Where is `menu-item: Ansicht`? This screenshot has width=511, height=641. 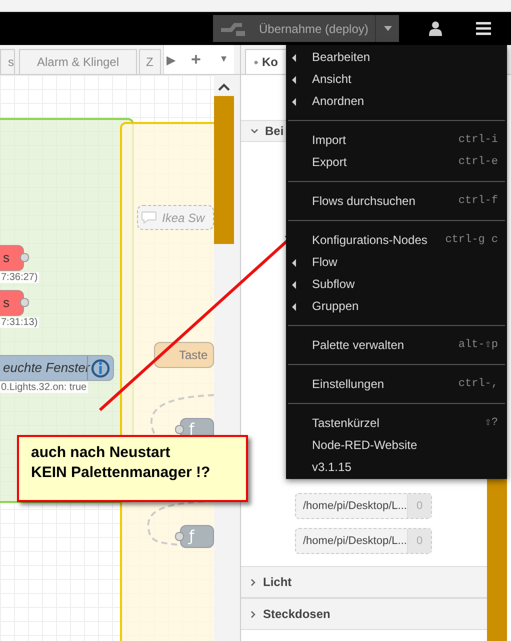 menu-item: Ansicht is located at coordinates (396, 79).